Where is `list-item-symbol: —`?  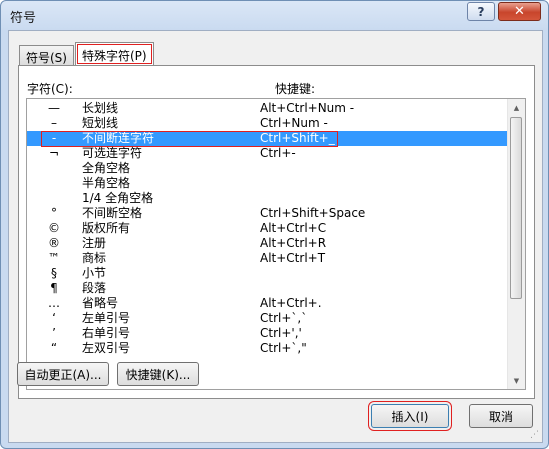 list-item-symbol: — is located at coordinates (54, 108).